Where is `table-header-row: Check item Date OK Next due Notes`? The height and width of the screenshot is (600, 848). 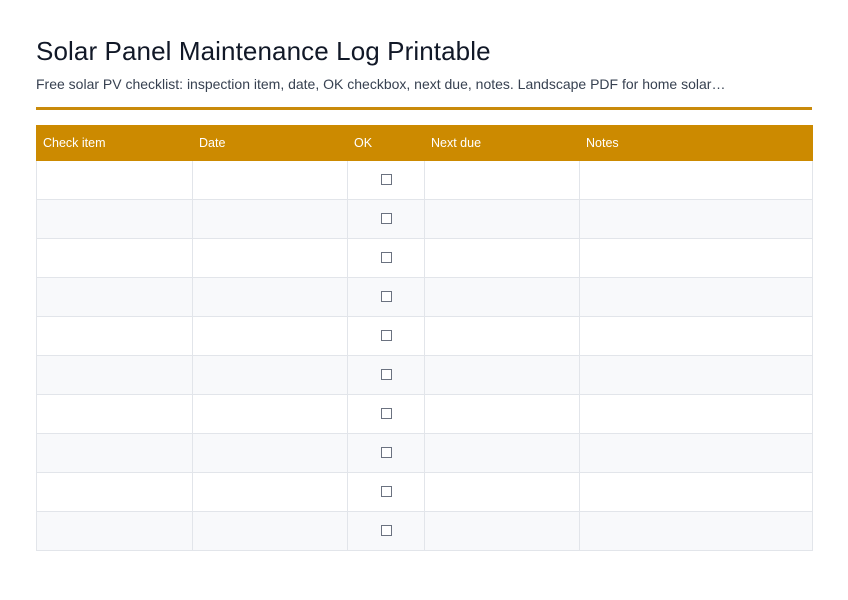
table-header-row: Check item Date OK Next due Notes is located at coordinates (424, 143).